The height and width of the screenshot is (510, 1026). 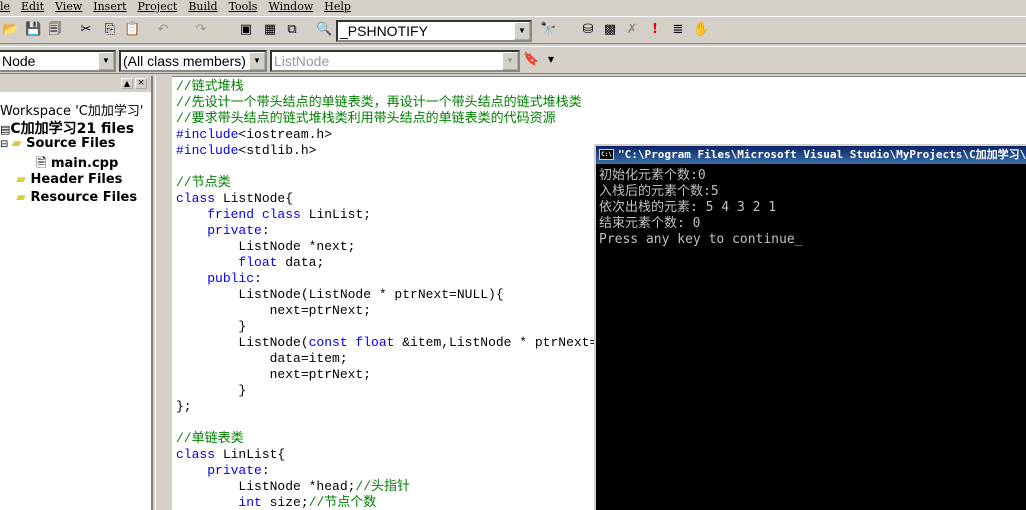 I want to click on code-text: data=item;, so click(x=262, y=358).